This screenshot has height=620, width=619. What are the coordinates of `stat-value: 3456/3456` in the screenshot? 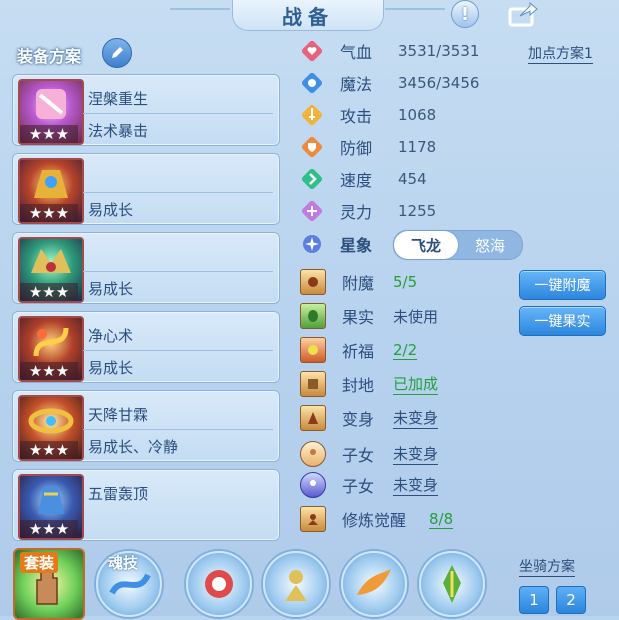 It's located at (439, 83).